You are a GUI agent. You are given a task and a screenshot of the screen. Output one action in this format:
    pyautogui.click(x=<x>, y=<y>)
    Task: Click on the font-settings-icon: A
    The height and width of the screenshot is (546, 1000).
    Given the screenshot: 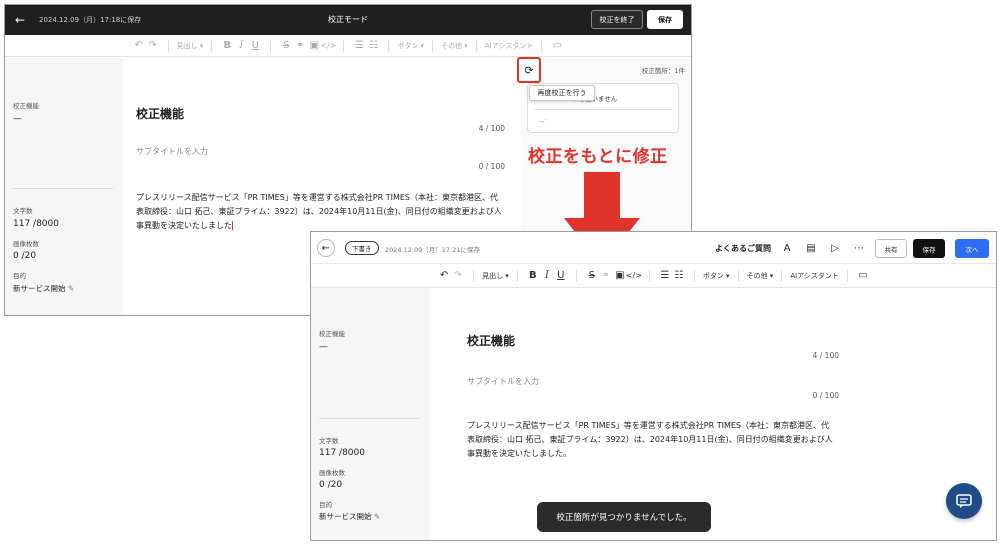 What is the action you would take?
    pyautogui.click(x=787, y=248)
    